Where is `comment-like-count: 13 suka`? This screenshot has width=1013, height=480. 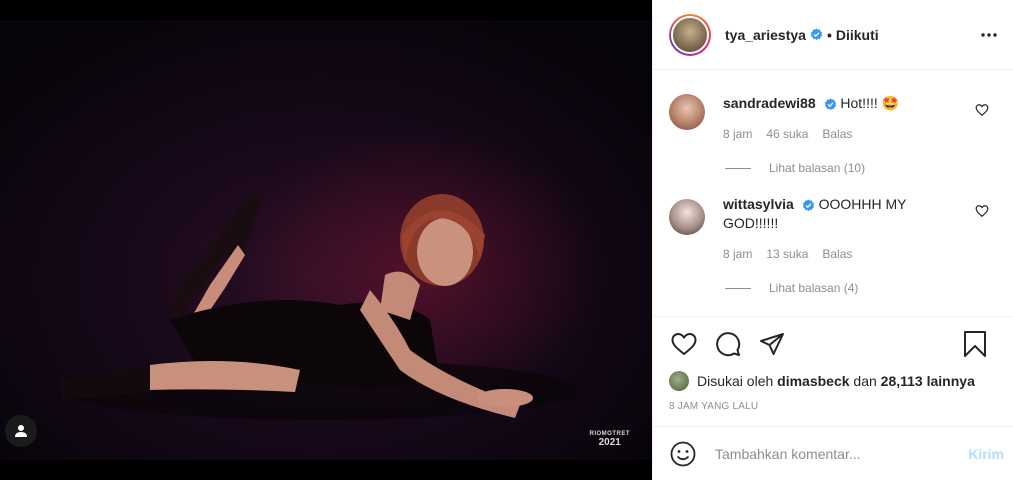
comment-like-count: 13 suka is located at coordinates (787, 254).